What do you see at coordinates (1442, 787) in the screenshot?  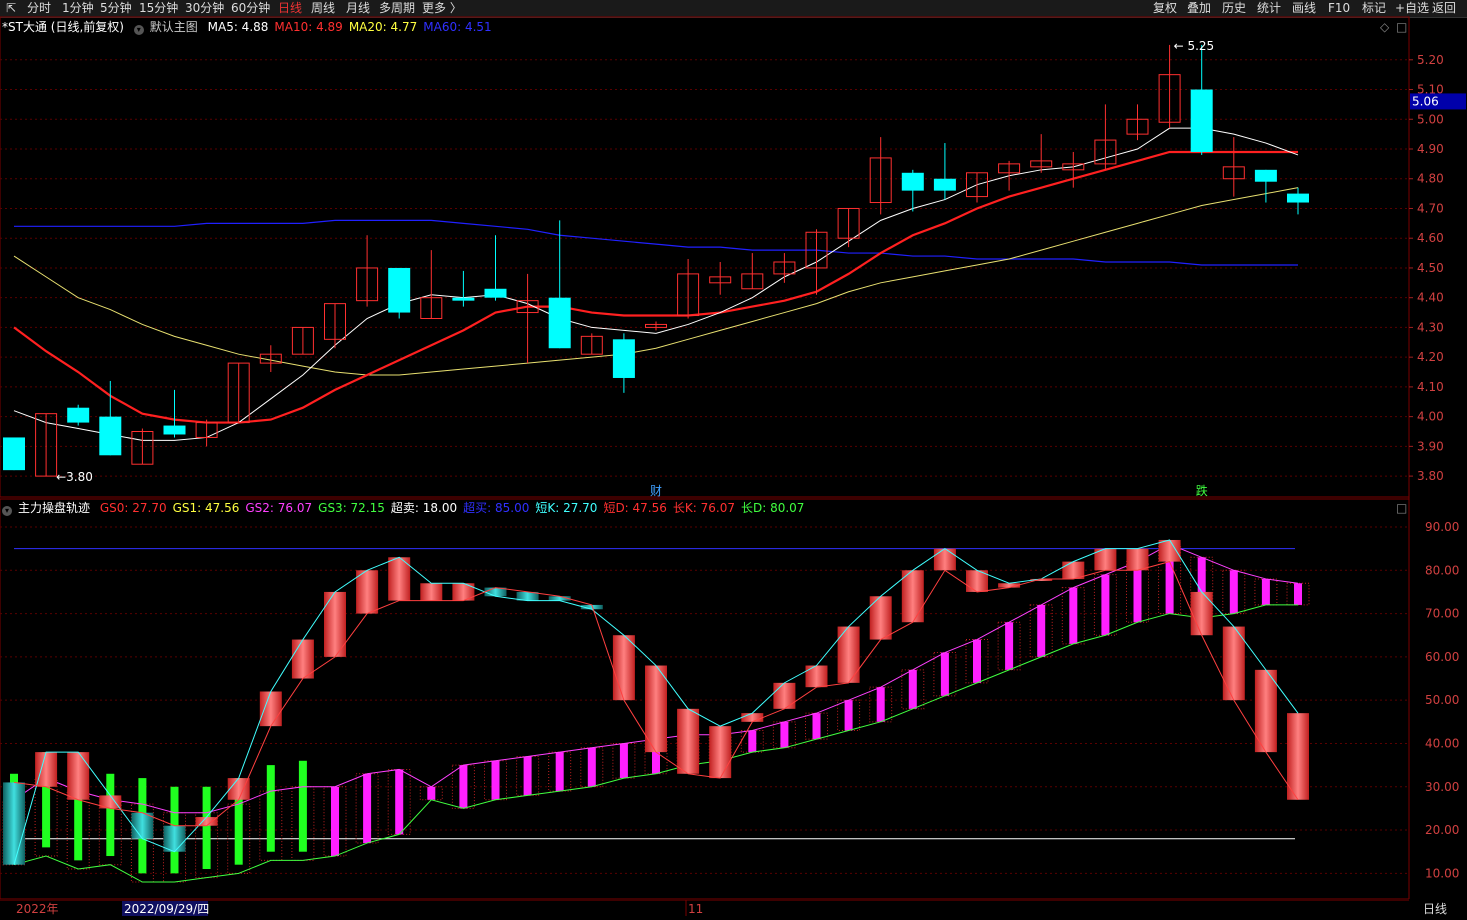 I see `indicator-axis-label: 30.00` at bounding box center [1442, 787].